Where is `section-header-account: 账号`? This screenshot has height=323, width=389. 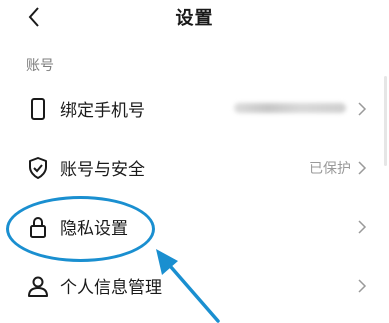 section-header-account: 账号 is located at coordinates (40, 66).